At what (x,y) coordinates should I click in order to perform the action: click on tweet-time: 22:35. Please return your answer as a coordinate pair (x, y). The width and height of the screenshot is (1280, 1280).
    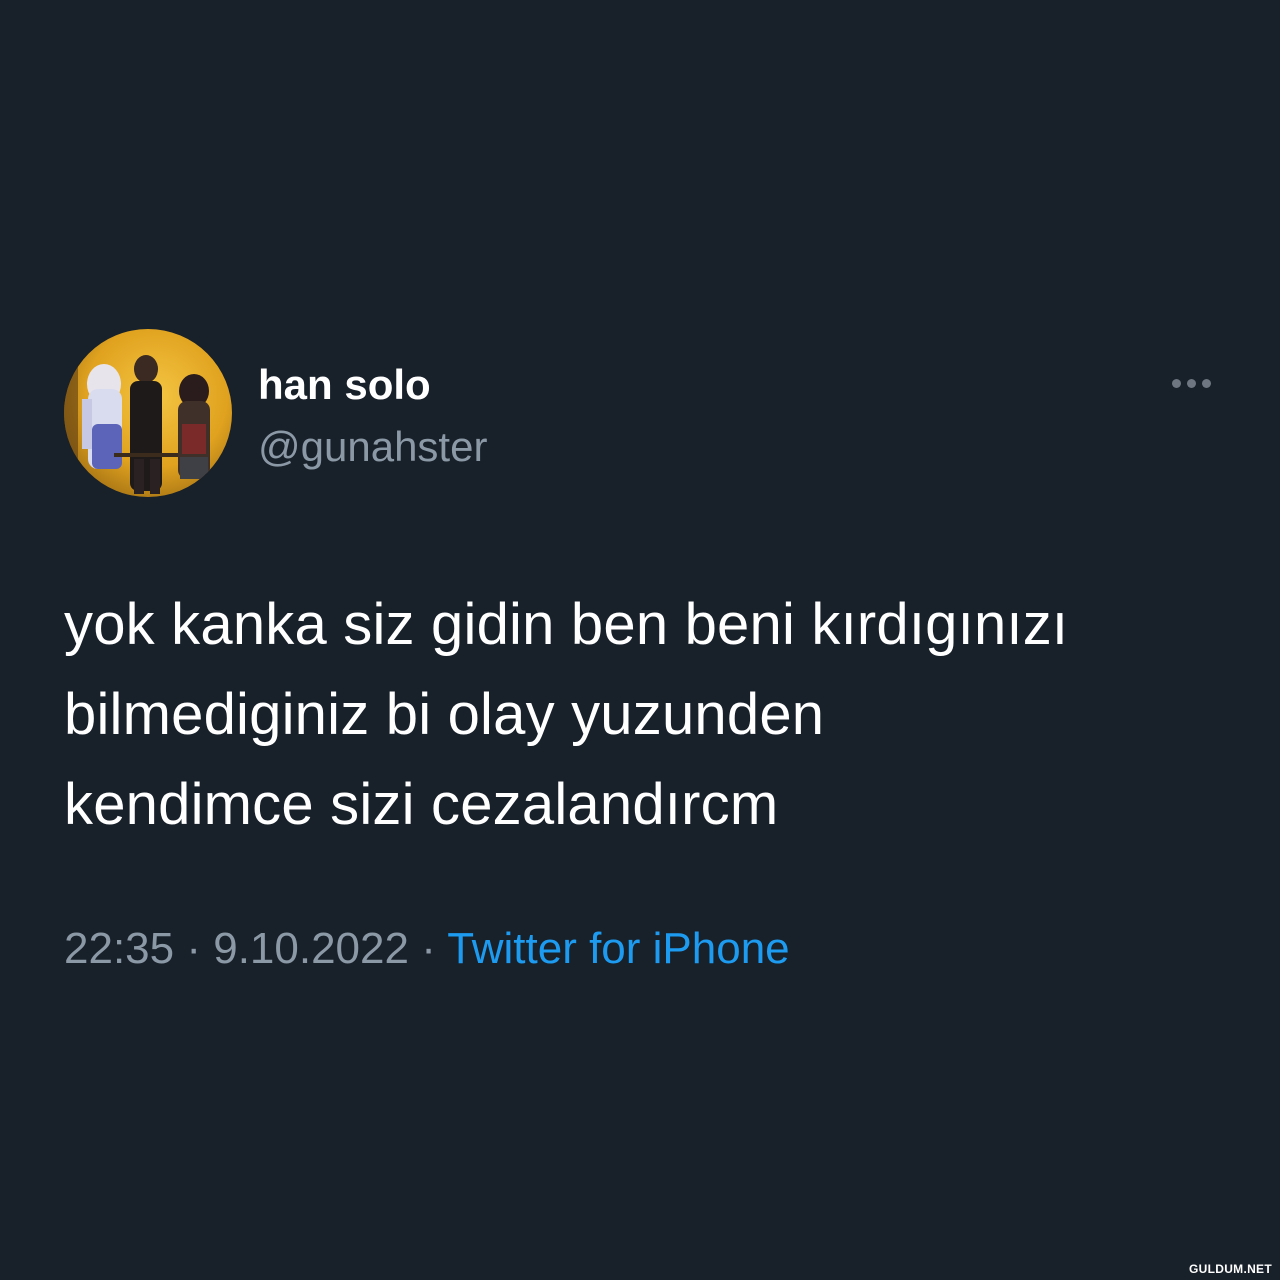
    Looking at the image, I should click on (119, 948).